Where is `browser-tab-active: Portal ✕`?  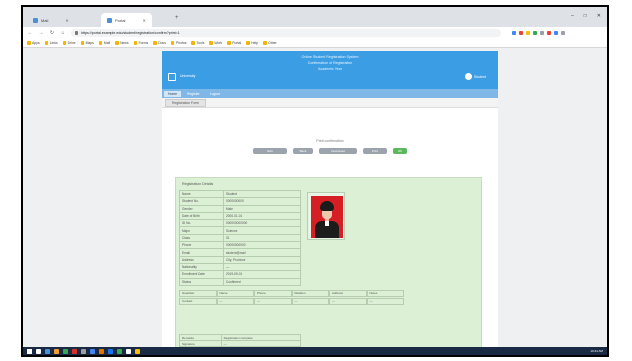
browser-tab-active: Portal ✕ is located at coordinates (126, 20).